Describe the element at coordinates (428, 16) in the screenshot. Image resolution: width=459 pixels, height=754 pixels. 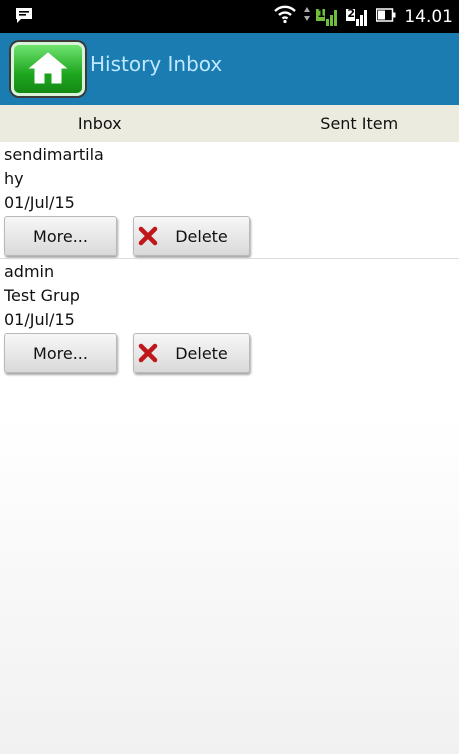
I see `status-time: 14.01` at that location.